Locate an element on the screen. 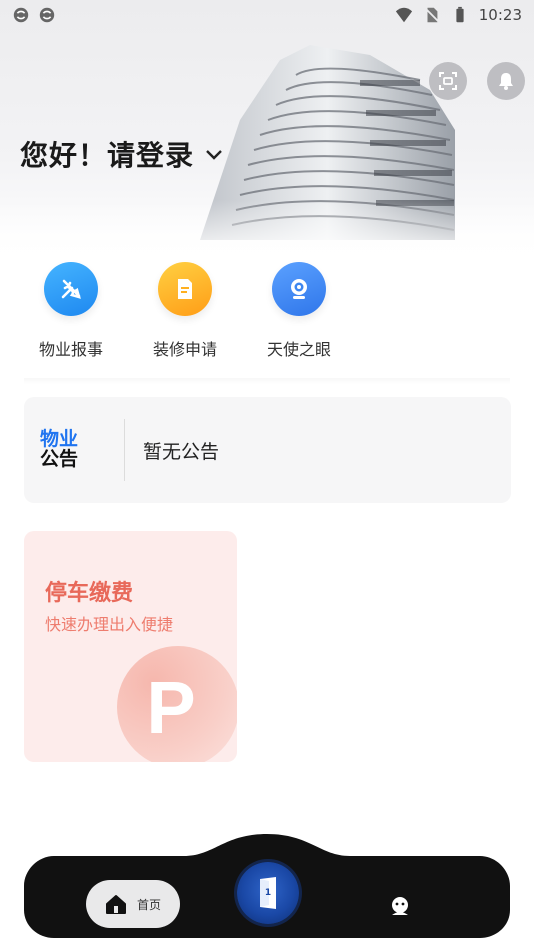 The height and width of the screenshot is (949, 534). notice-logo-line2: 公告 is located at coordinates (59, 459).